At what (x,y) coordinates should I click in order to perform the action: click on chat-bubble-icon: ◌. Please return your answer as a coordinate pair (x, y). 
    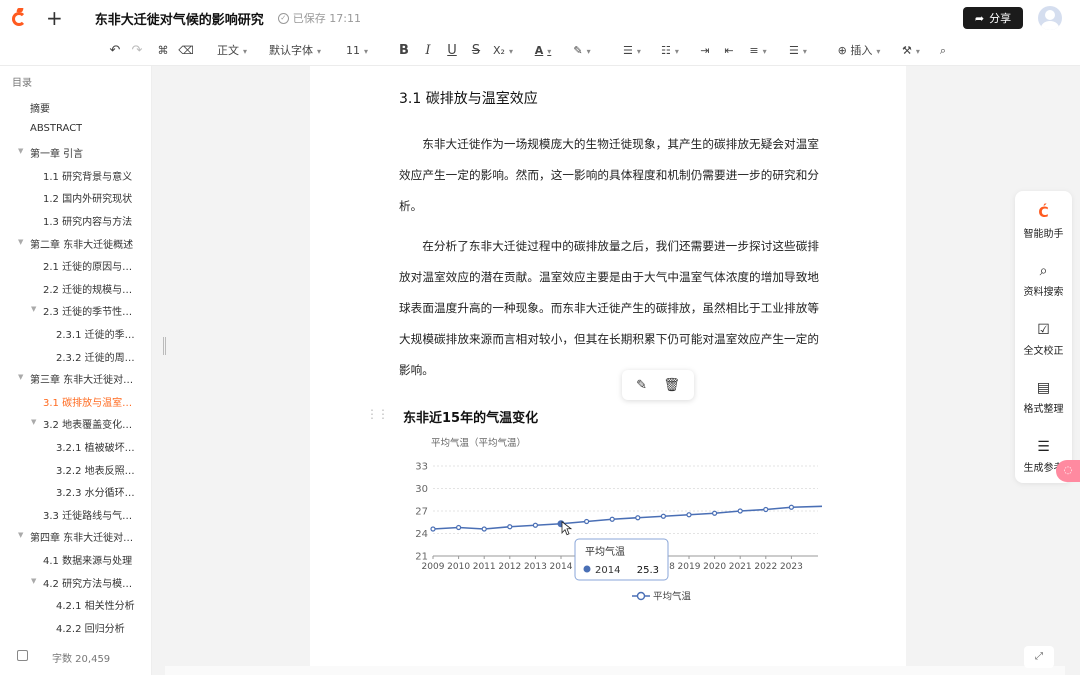
    Looking at the image, I should click on (1068, 471).